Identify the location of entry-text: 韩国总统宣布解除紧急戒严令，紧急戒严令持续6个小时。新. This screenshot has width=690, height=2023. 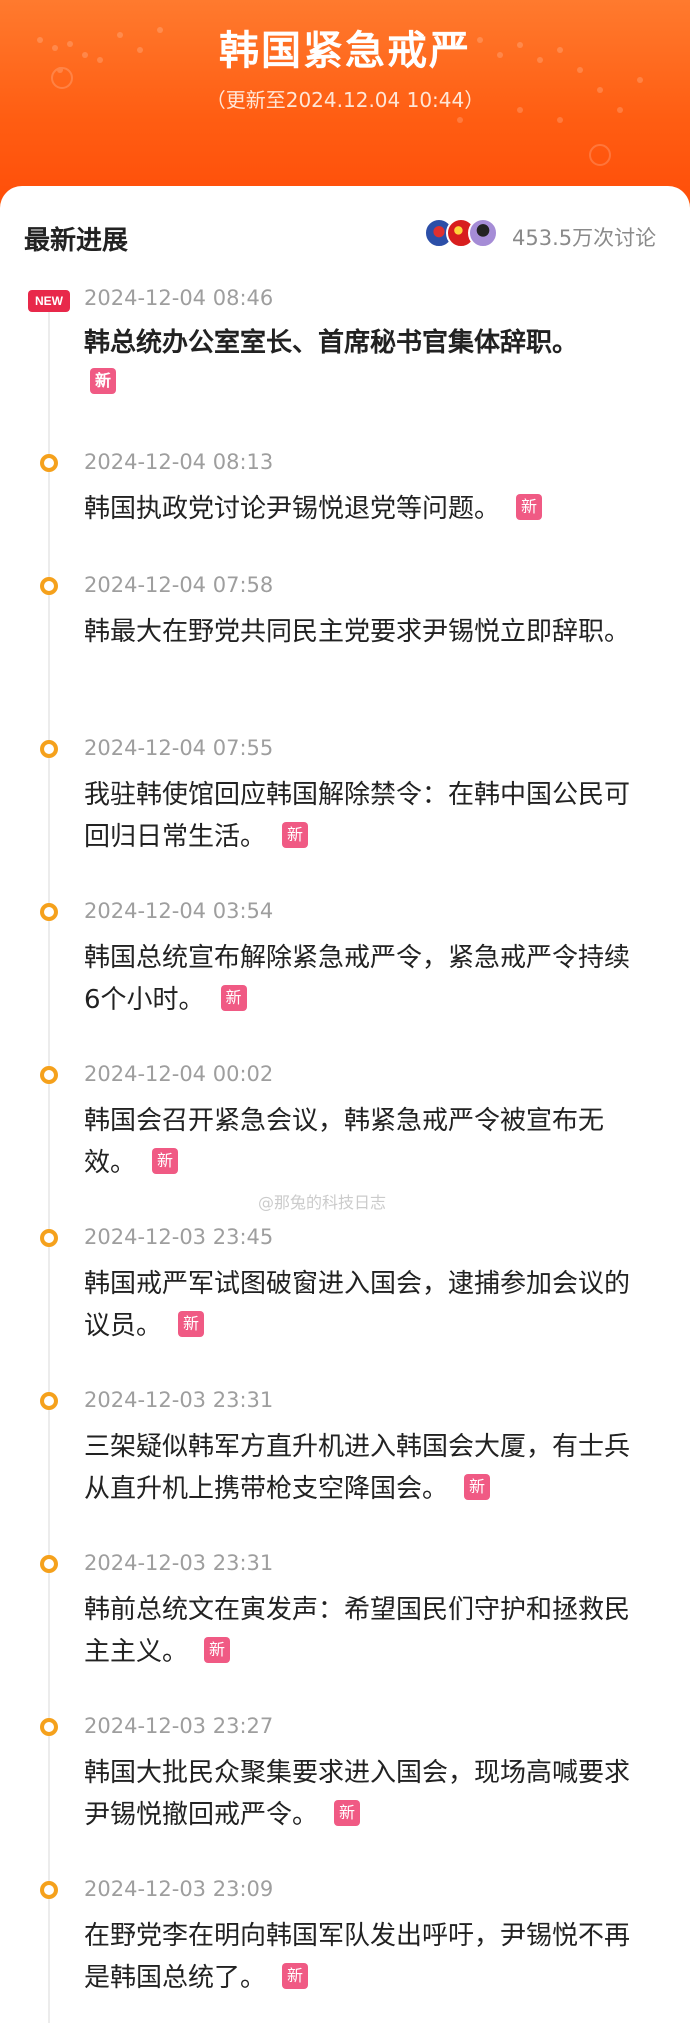
(357, 979).